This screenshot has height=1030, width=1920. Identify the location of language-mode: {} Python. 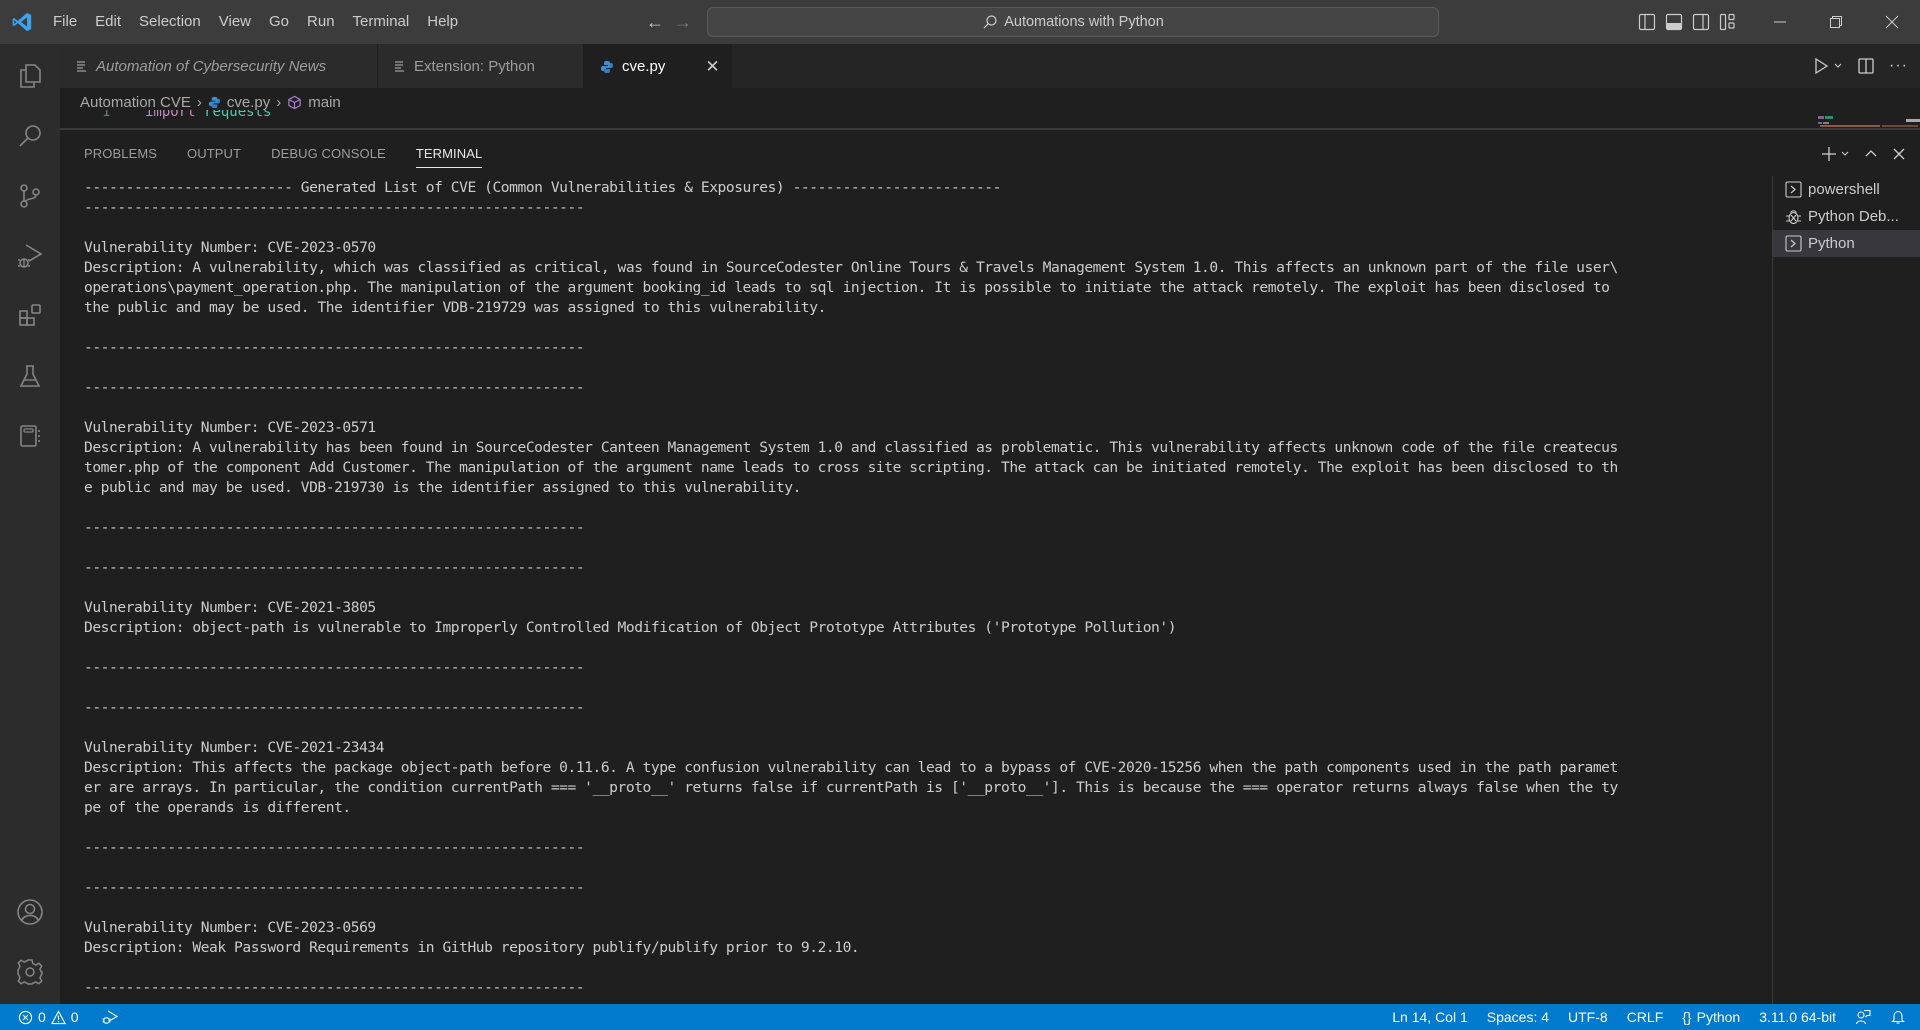
(1711, 1017).